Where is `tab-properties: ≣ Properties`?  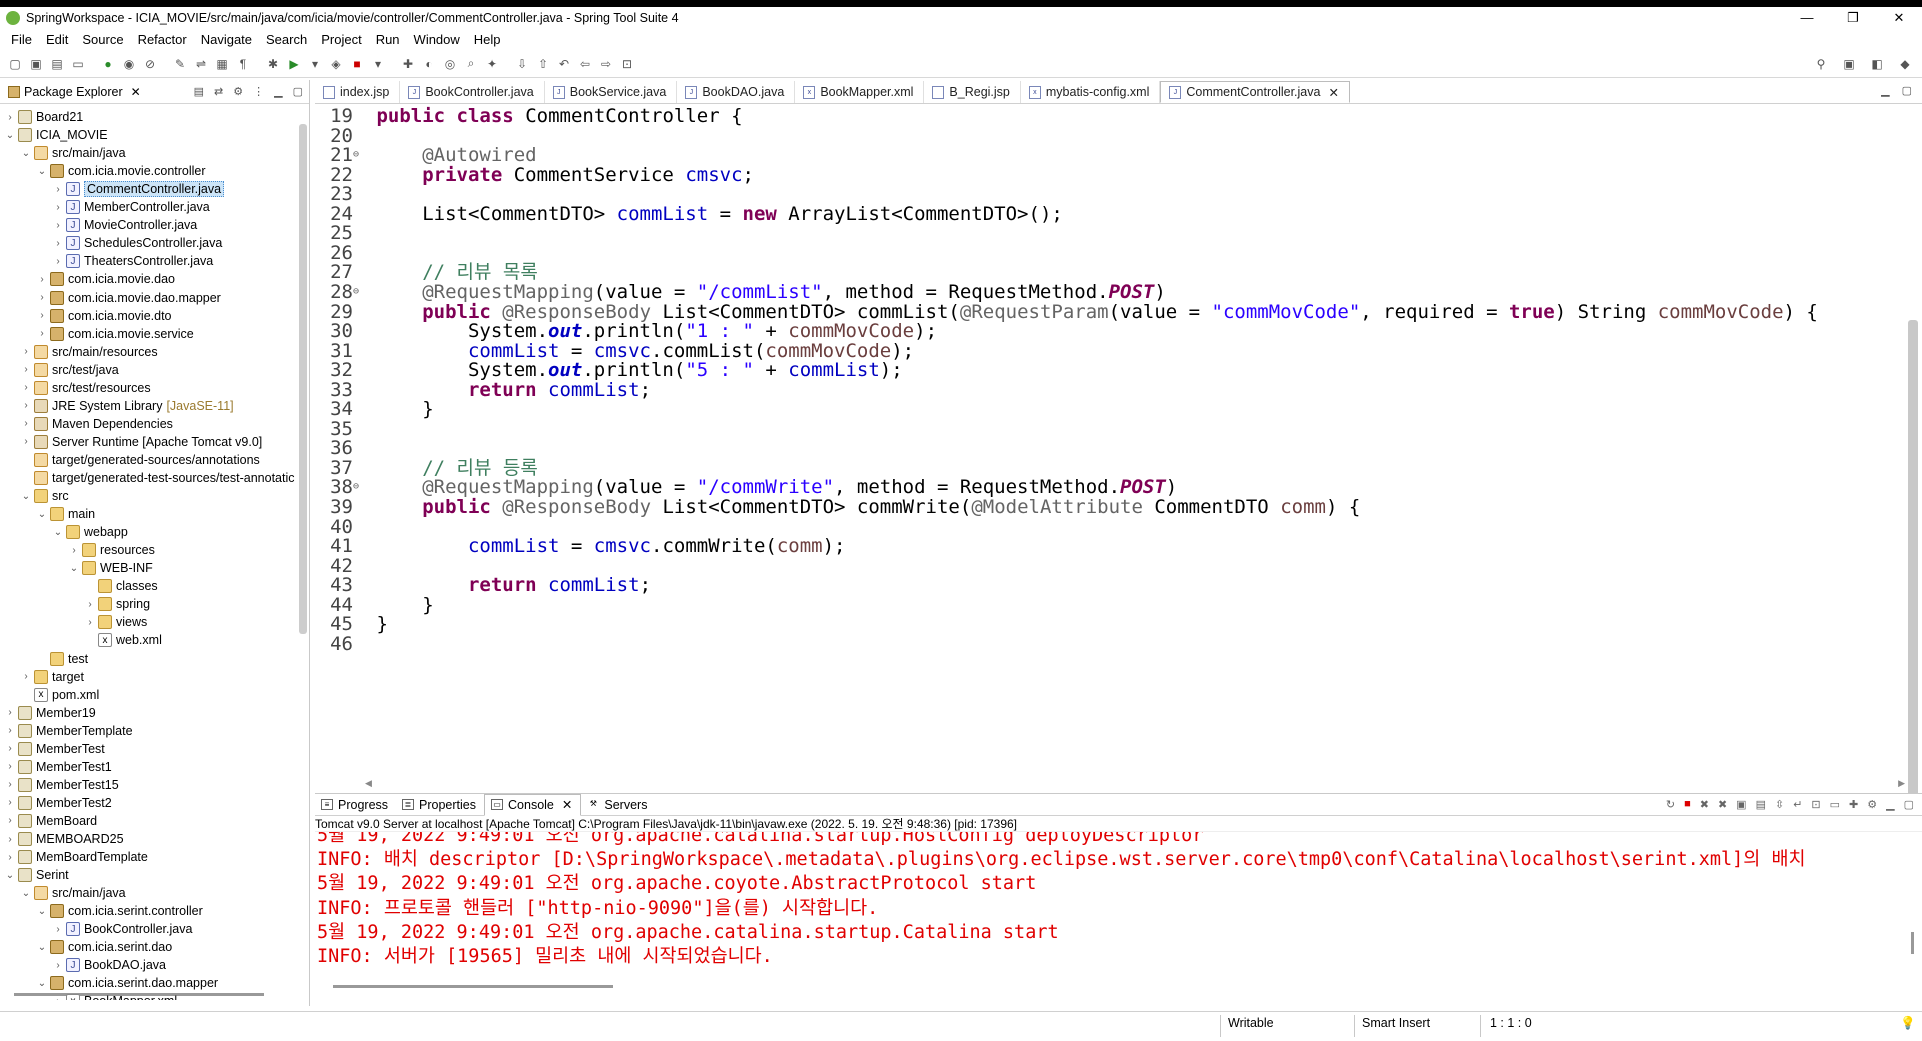 tab-properties: ≣ Properties is located at coordinates (440, 805).